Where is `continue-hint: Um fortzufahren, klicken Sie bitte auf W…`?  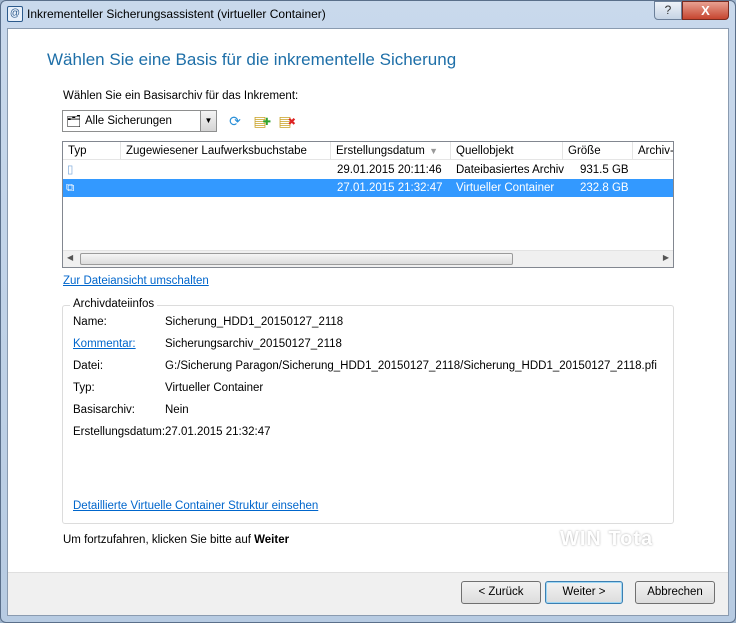 continue-hint: Um fortzufahren, klicken Sie bitte auf W… is located at coordinates (176, 540).